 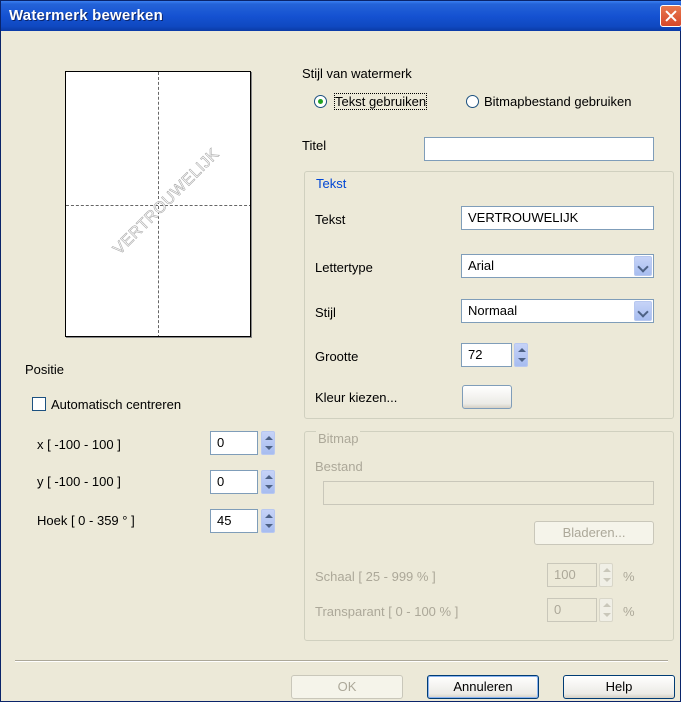 What do you see at coordinates (116, 404) in the screenshot?
I see `auto-center-label: Automatisch centreren` at bounding box center [116, 404].